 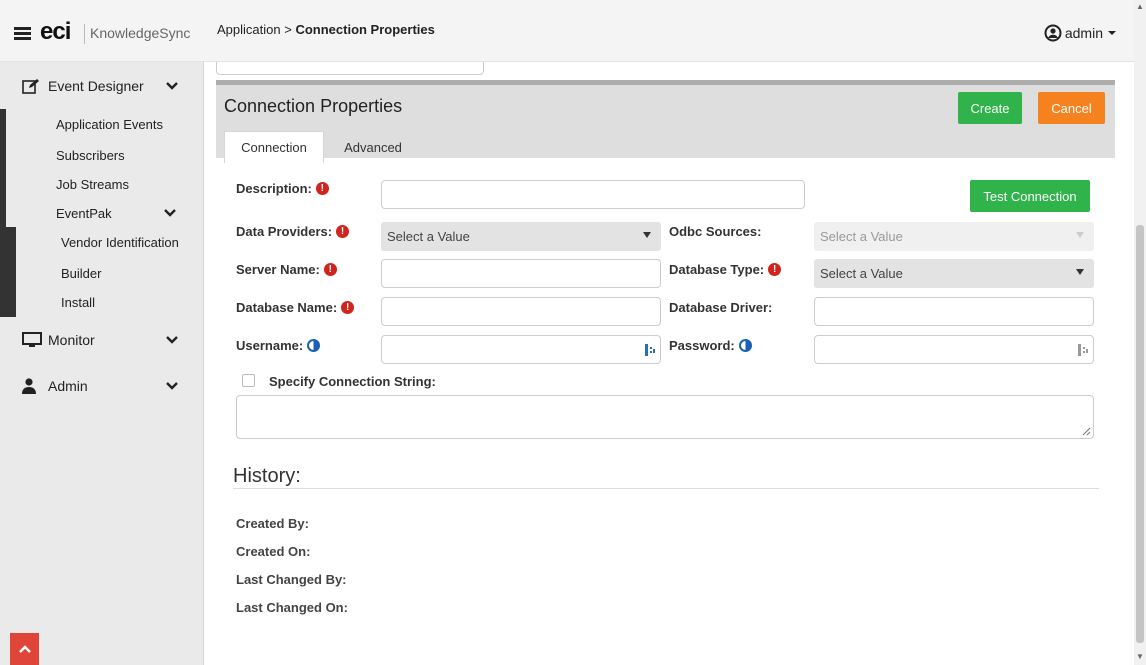 I want to click on user-name: admin, so click(x=1083, y=33).